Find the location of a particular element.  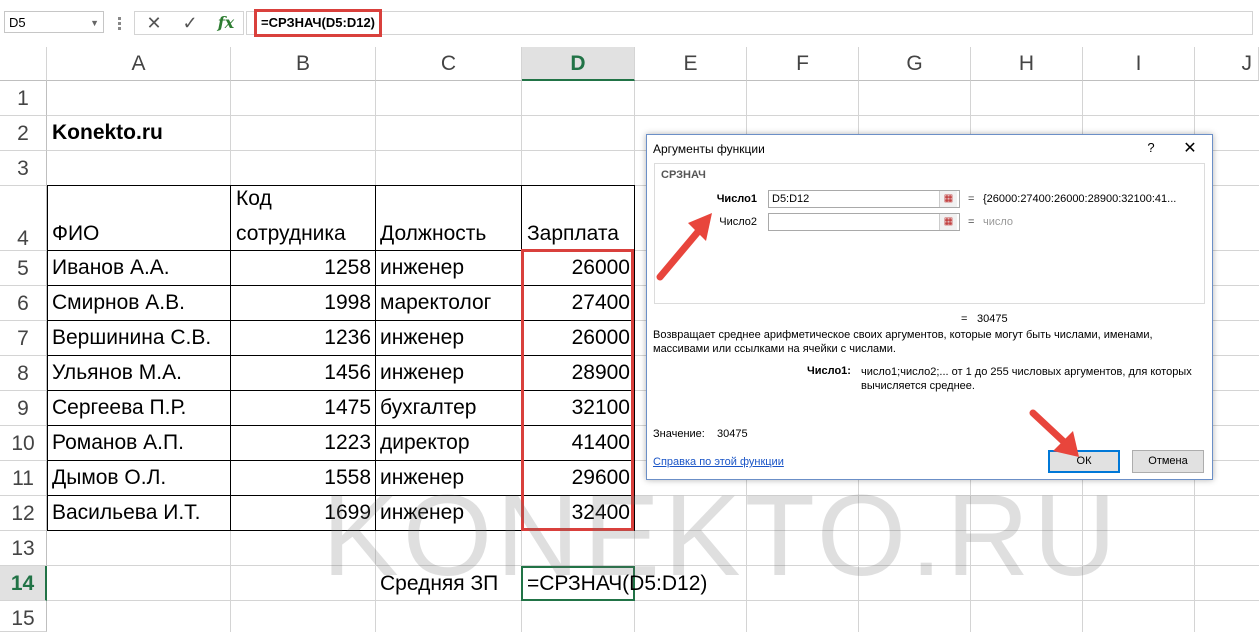

dialog-title: Аргументы функции is located at coordinates (709, 149).